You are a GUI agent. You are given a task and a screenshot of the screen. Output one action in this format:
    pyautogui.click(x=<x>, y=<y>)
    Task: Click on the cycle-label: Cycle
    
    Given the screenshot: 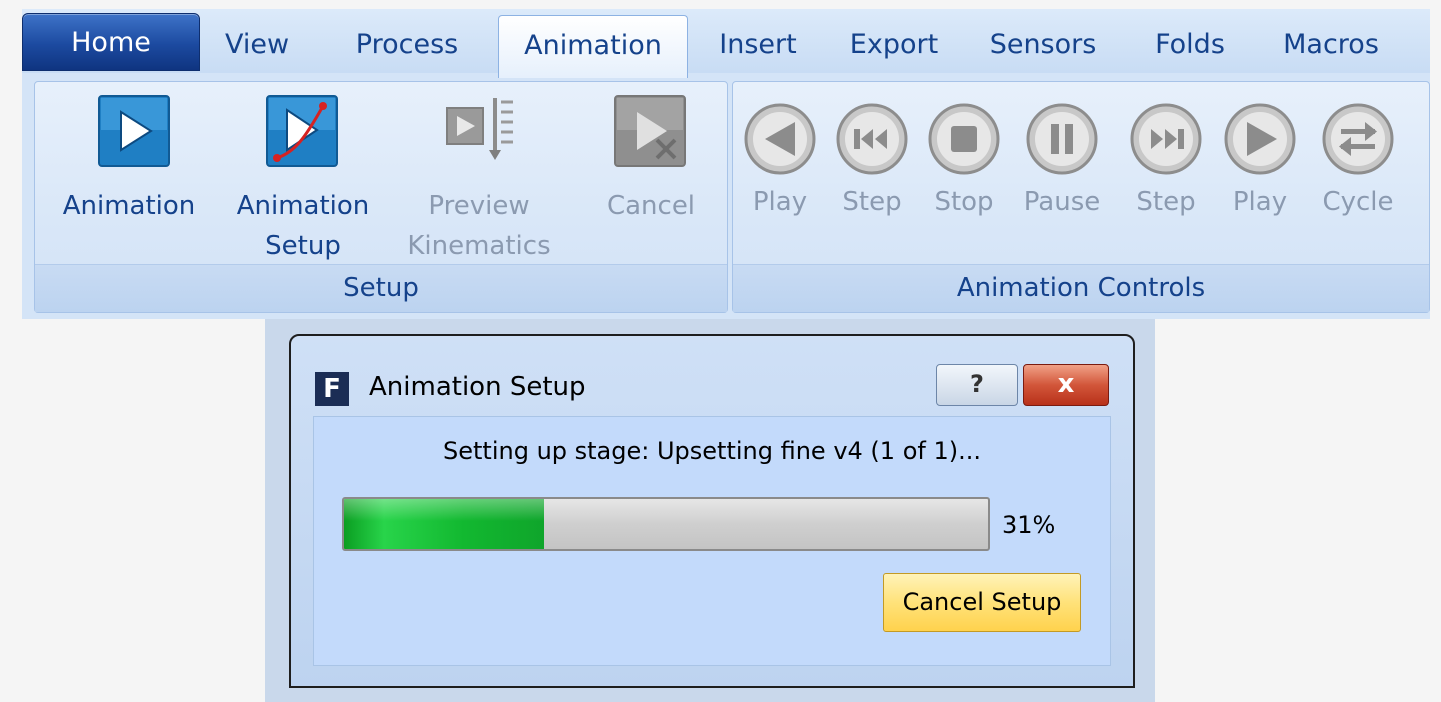 What is the action you would take?
    pyautogui.click(x=1358, y=202)
    